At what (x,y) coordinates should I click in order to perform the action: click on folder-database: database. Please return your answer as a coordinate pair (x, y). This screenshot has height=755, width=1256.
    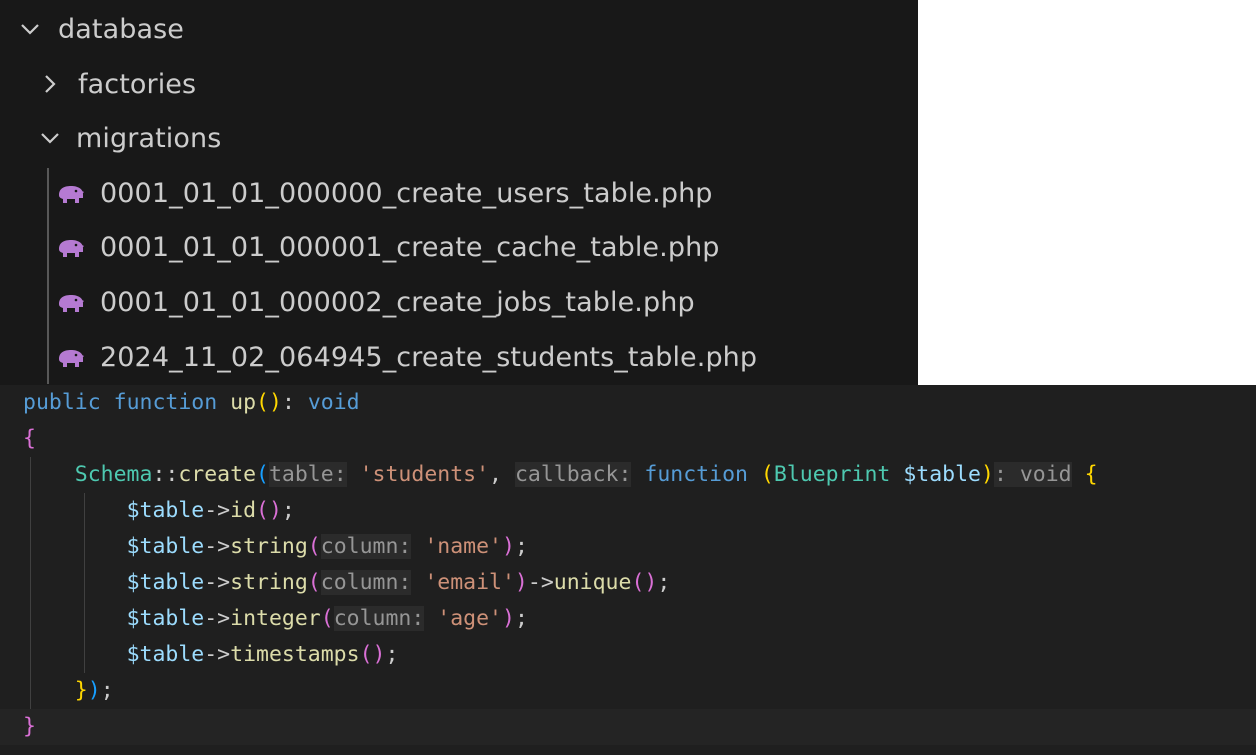
    Looking at the image, I should click on (459, 29).